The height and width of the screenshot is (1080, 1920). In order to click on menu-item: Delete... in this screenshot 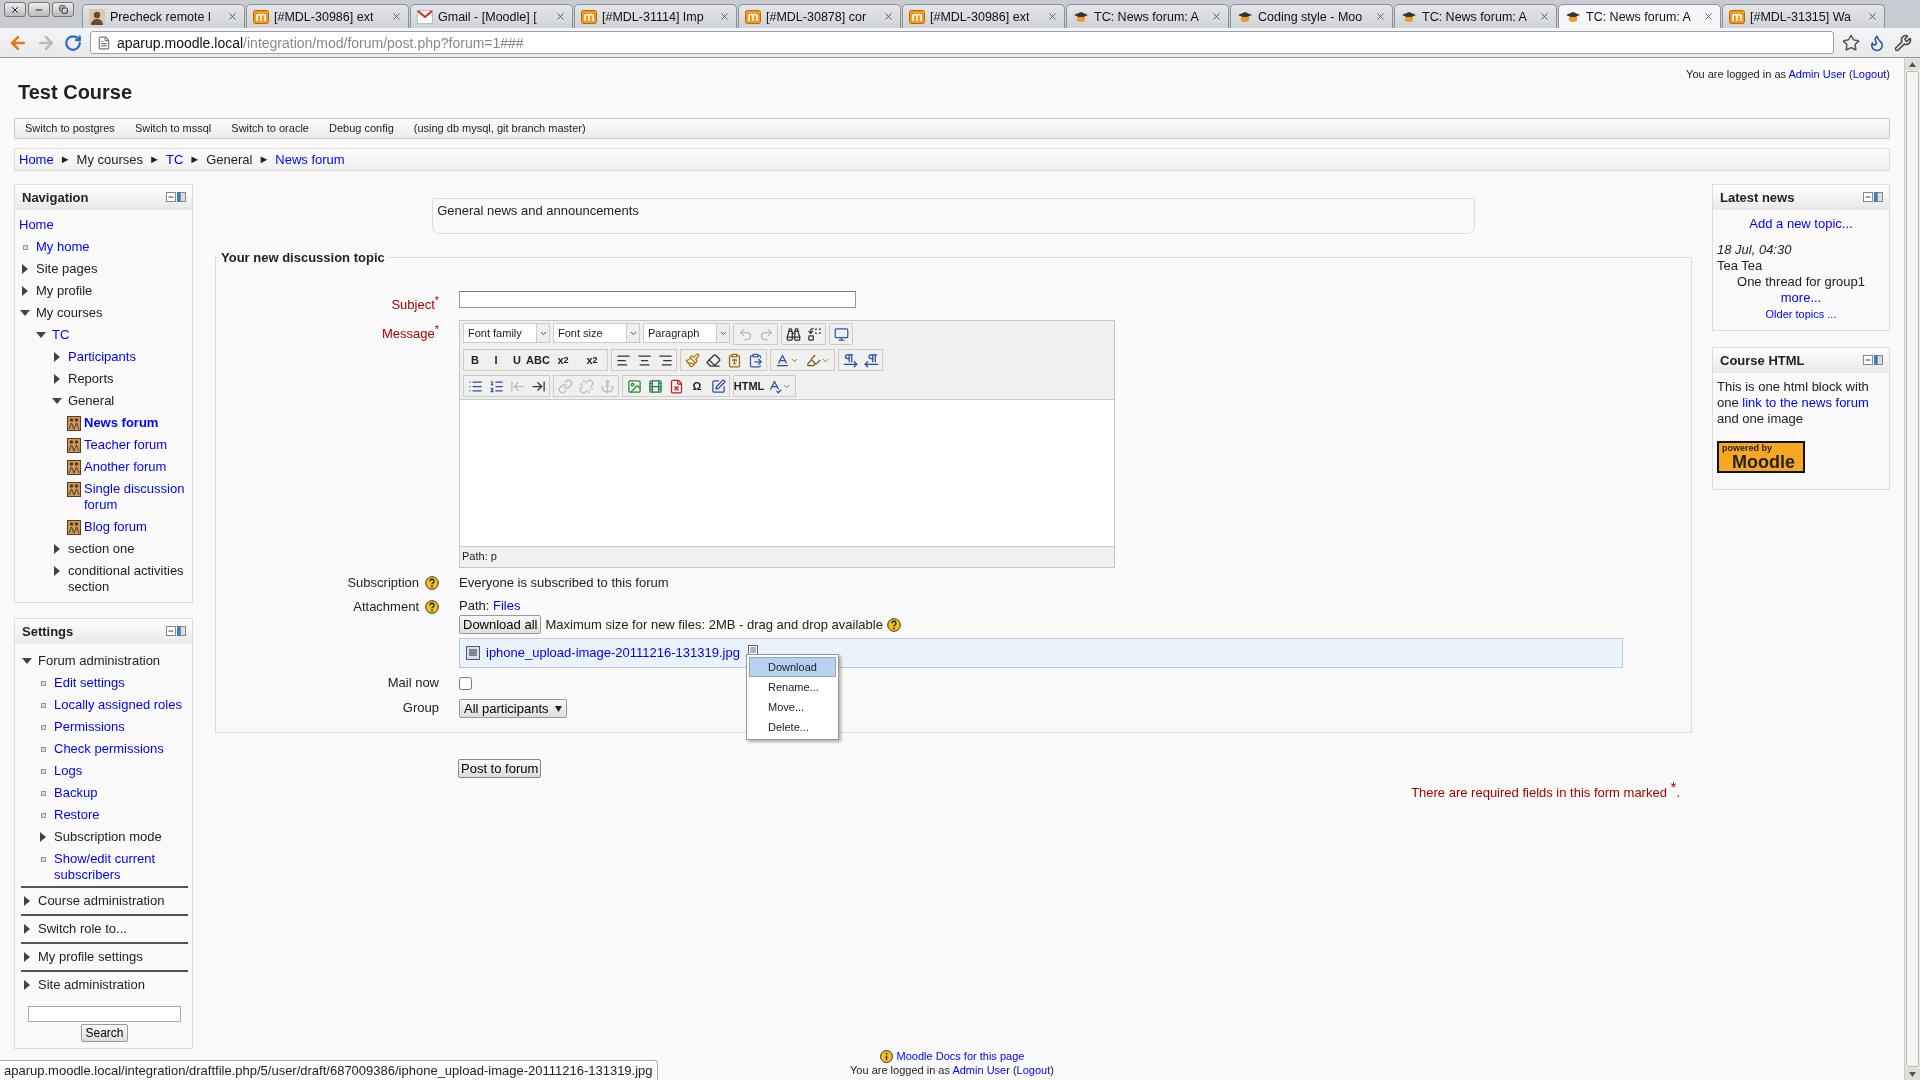, I will do `click(792, 727)`.